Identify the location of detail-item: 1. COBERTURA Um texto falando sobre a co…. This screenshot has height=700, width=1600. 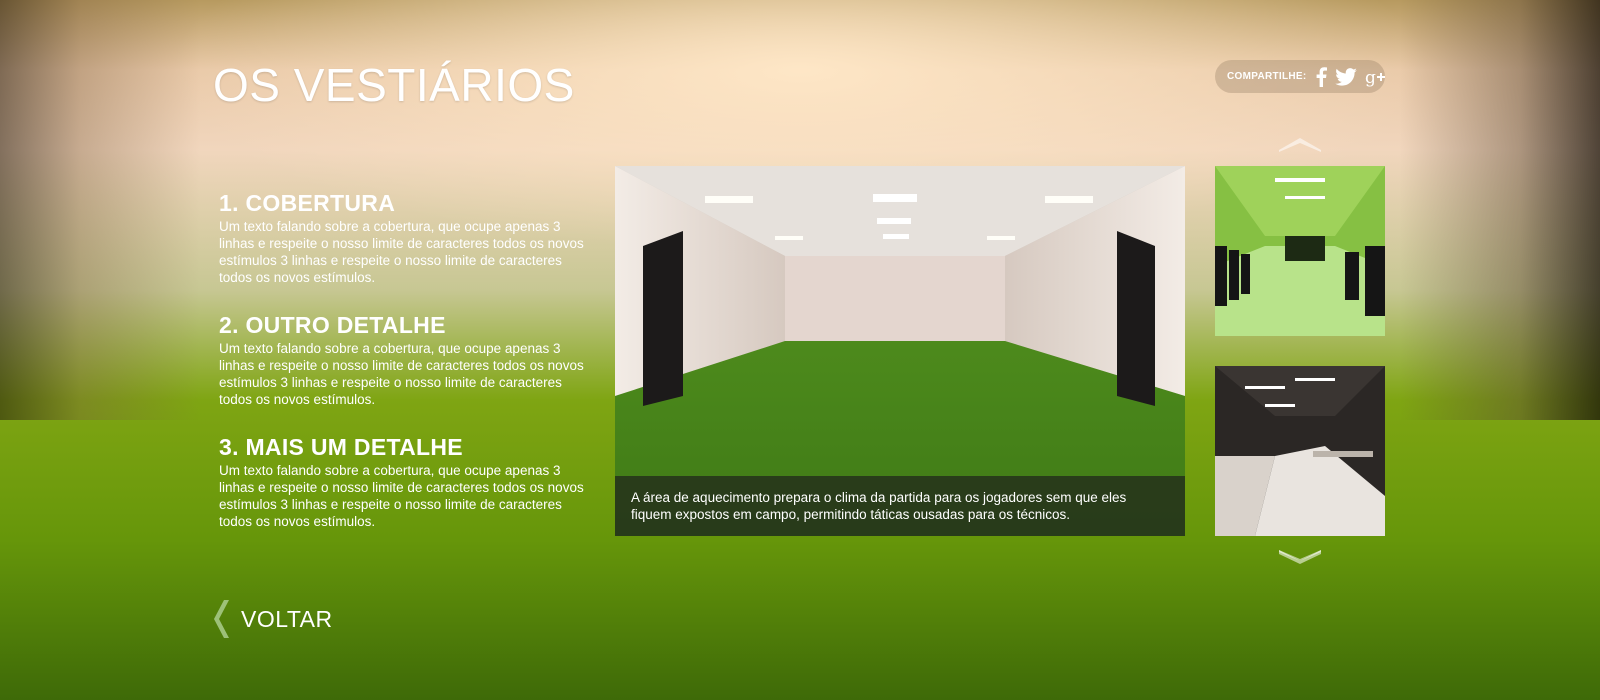
(401, 238).